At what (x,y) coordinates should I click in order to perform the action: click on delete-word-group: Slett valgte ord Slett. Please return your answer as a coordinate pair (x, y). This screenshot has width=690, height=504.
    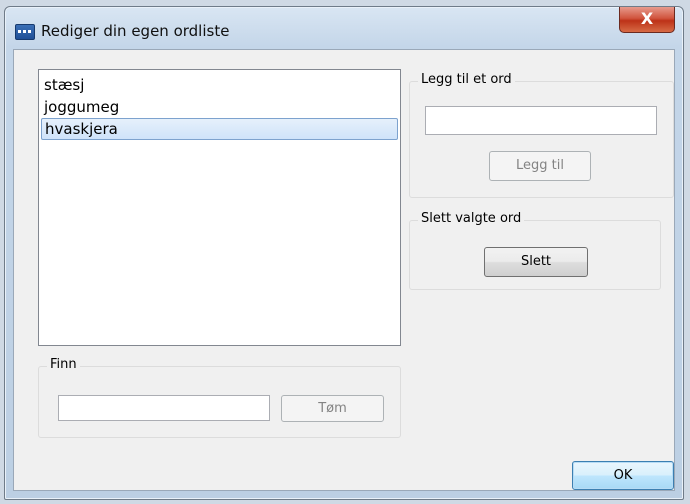
    Looking at the image, I should click on (535, 250).